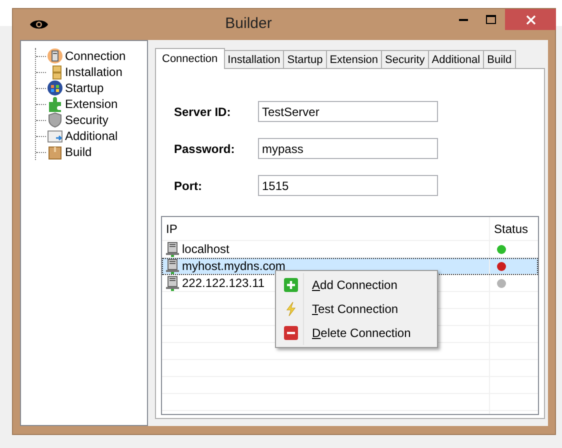 The height and width of the screenshot is (448, 562). Describe the element at coordinates (55, 136) in the screenshot. I see `window-icon` at that location.